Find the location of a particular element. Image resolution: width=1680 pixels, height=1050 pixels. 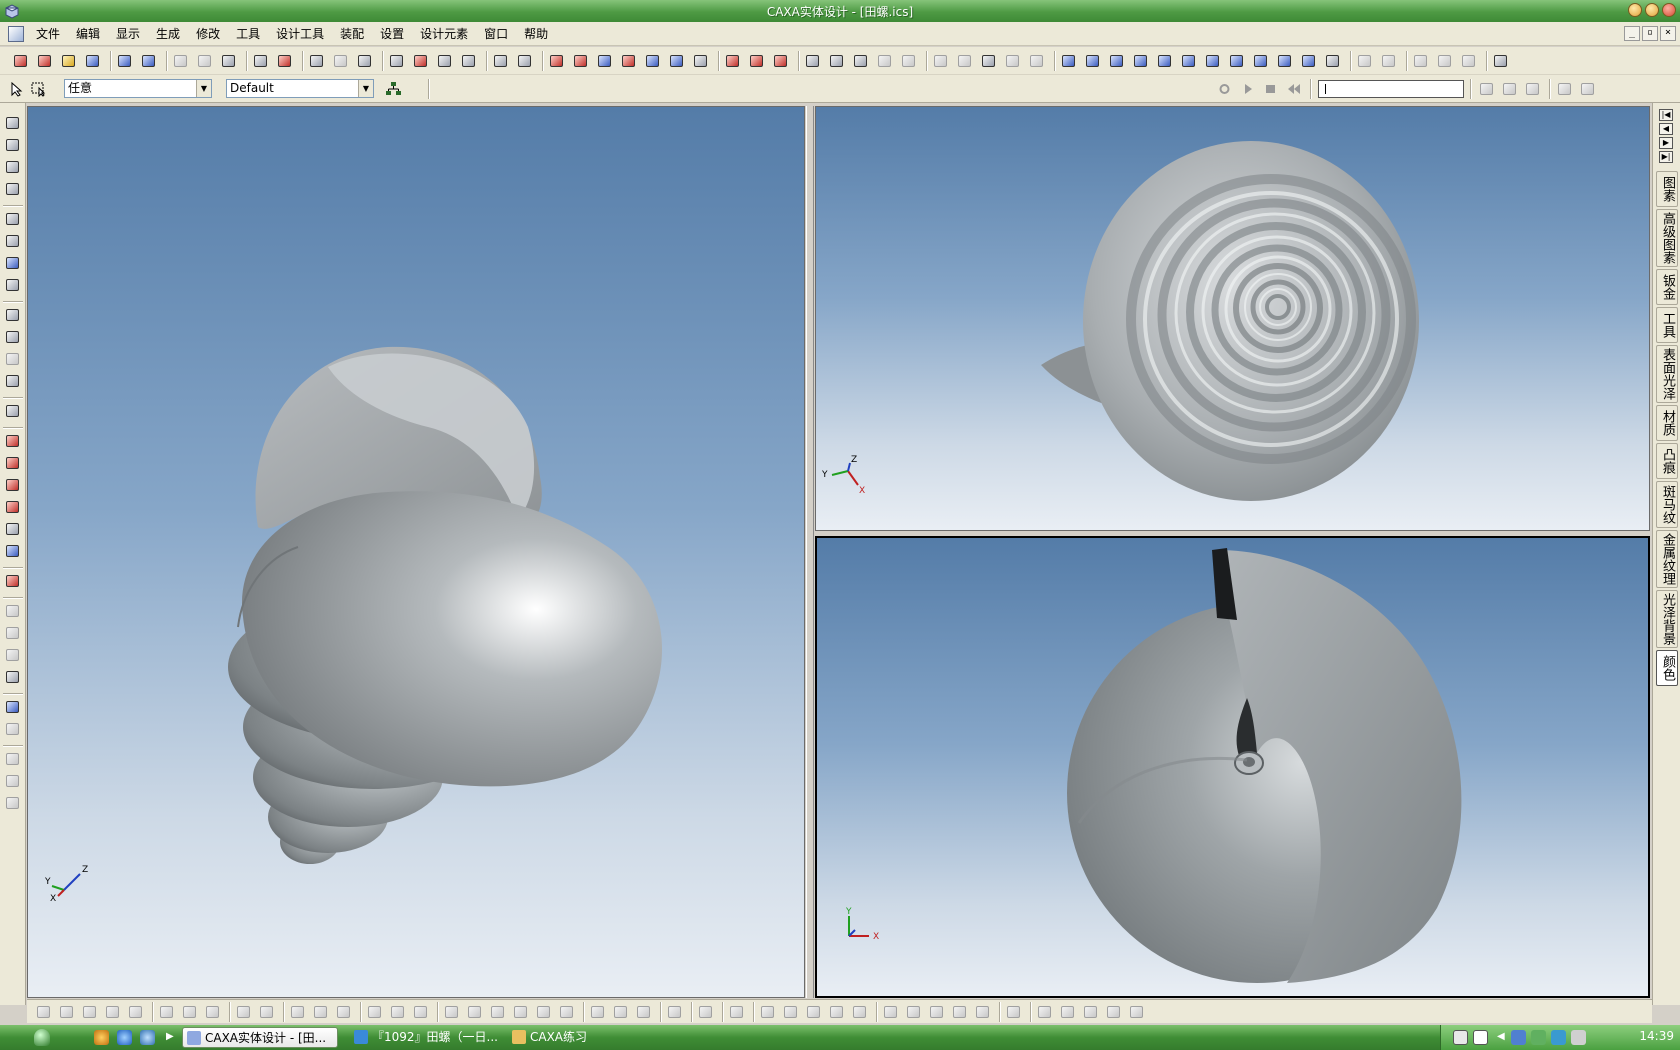

loft-icon is located at coordinates (468, 61).